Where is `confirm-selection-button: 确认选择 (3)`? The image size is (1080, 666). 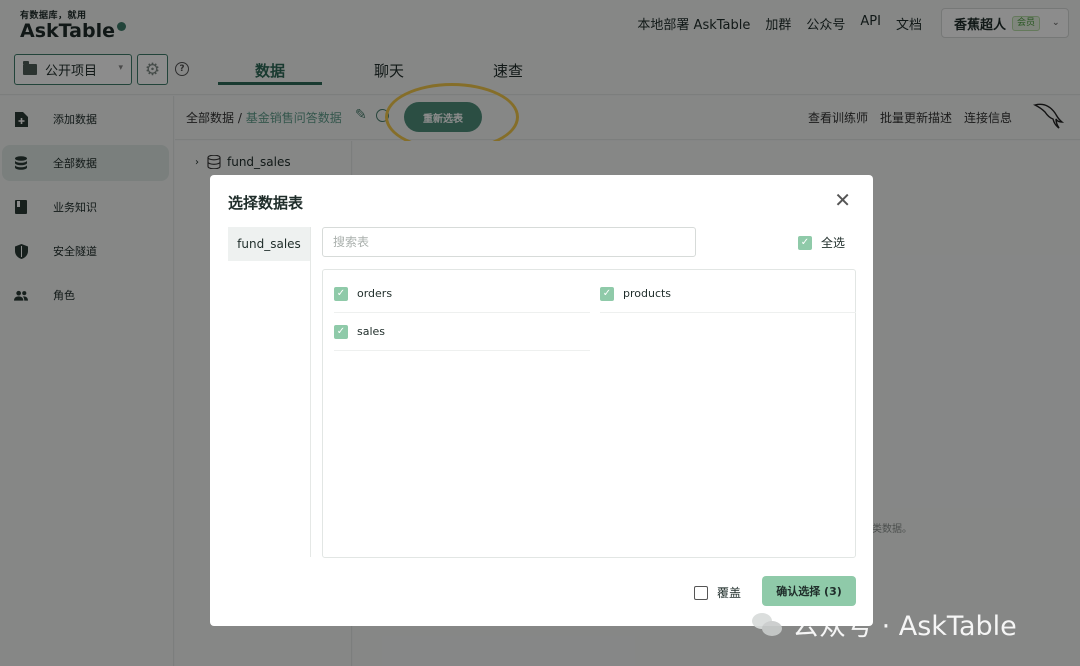
confirm-selection-button: 确认选择 (3) is located at coordinates (809, 591).